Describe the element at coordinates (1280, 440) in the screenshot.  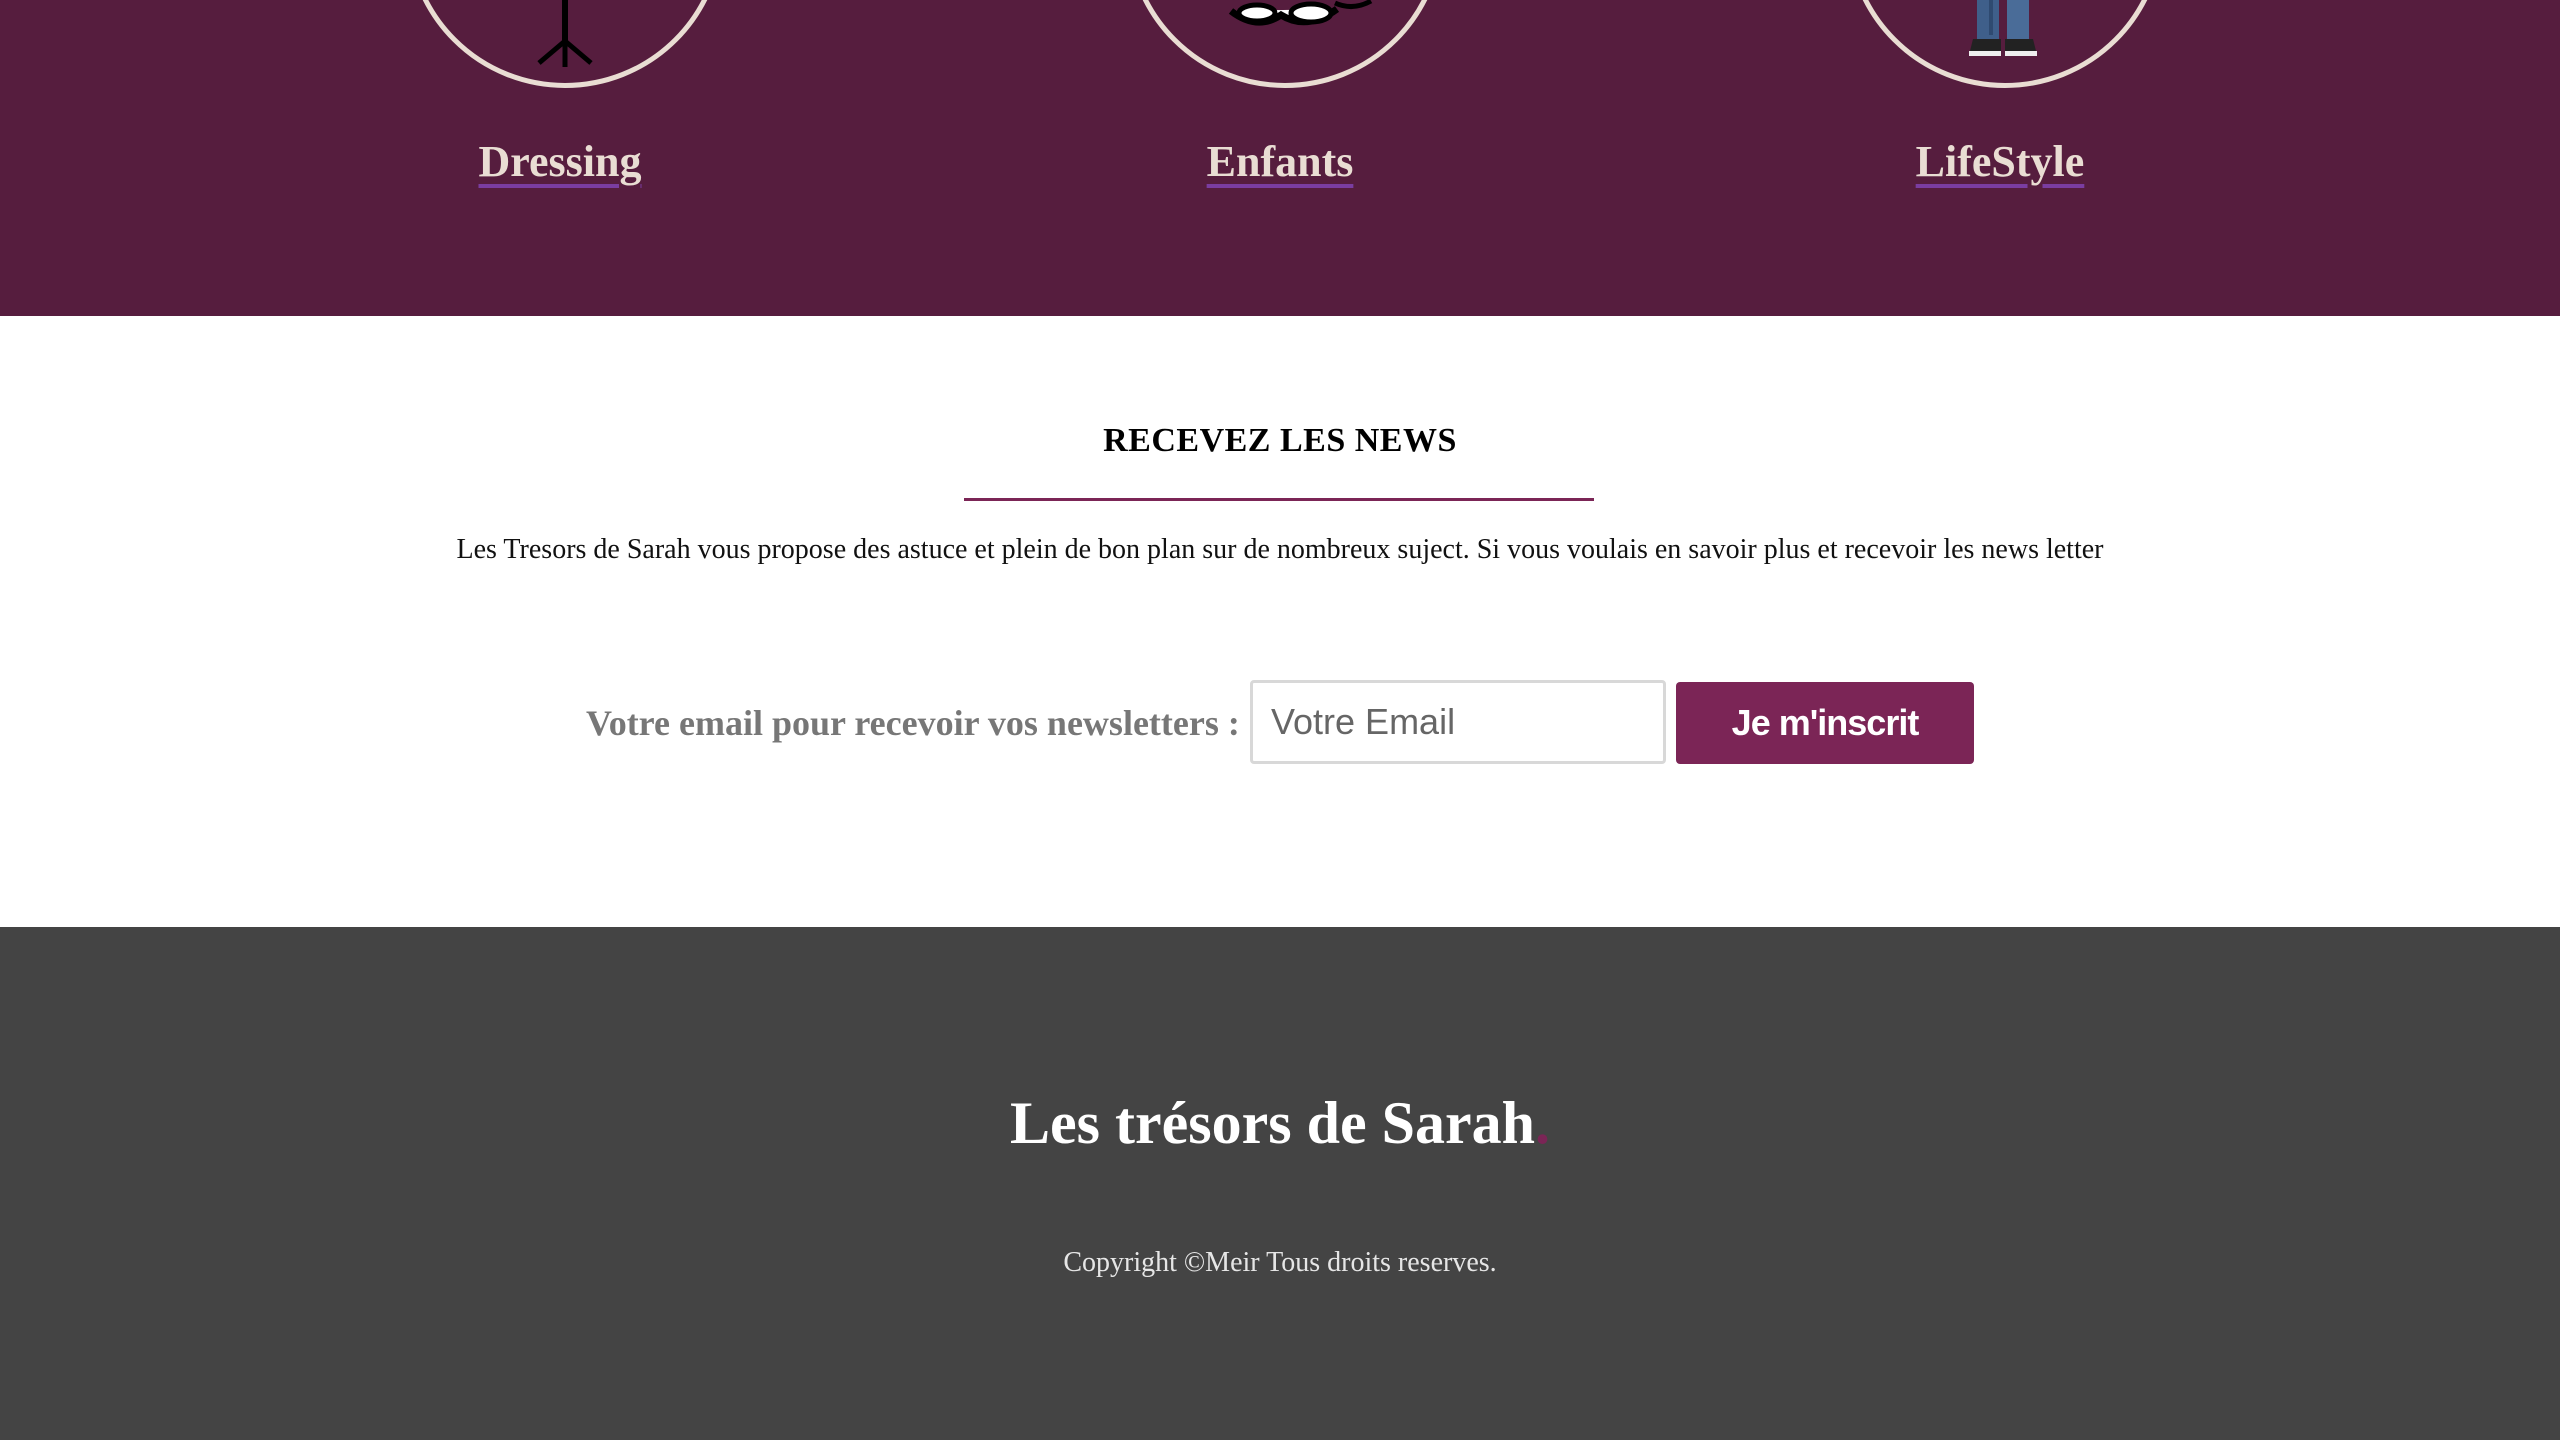
I see `newsletter-title: RECEVEZ LES NEWS` at that location.